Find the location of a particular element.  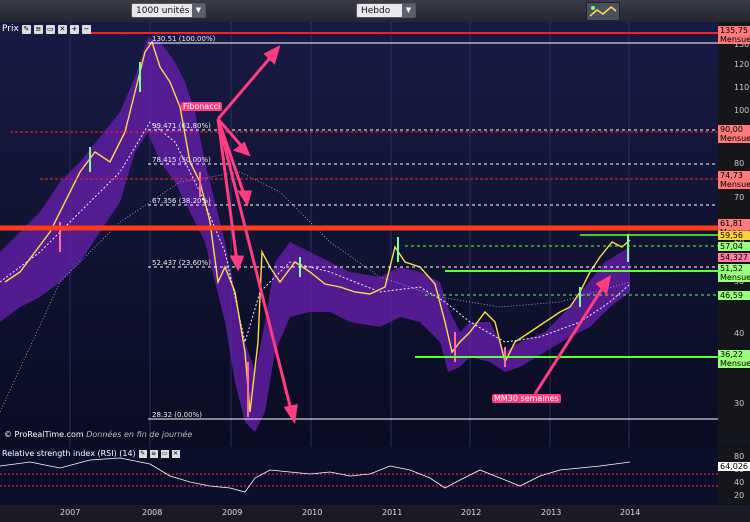

x-tick: 2014 is located at coordinates (630, 512).